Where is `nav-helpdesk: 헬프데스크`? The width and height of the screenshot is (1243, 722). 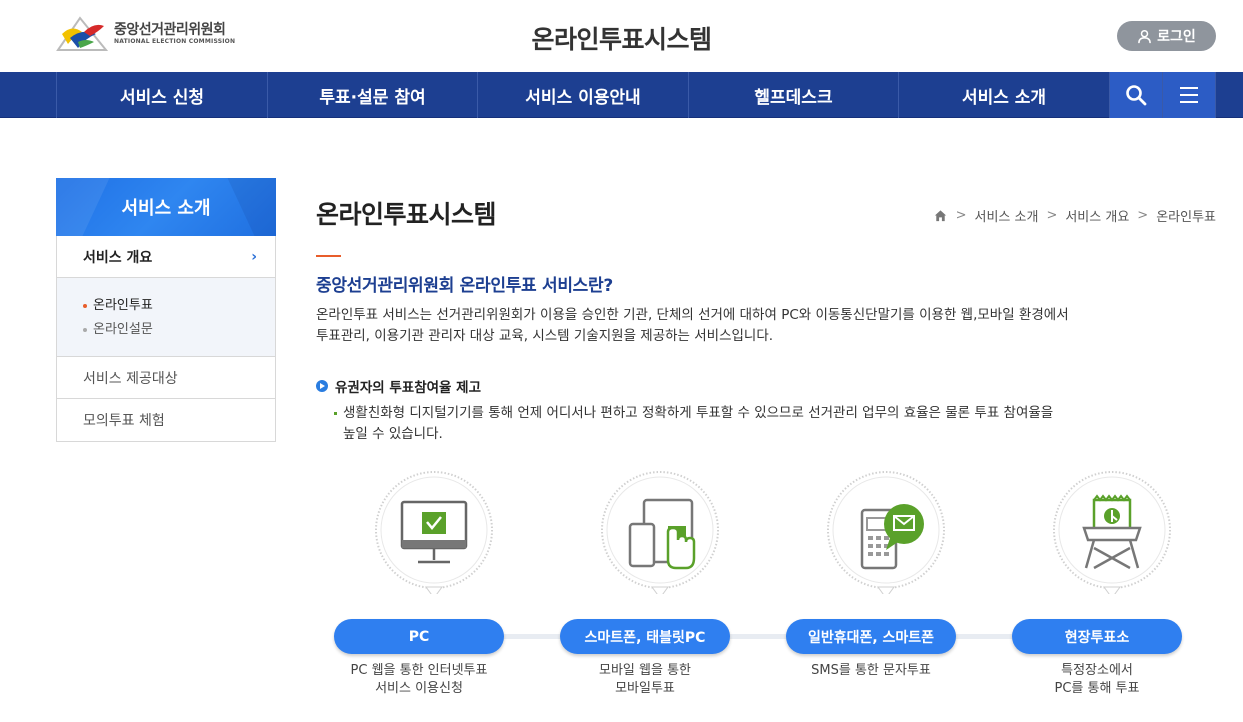
nav-helpdesk: 헬프데스크 is located at coordinates (794, 95).